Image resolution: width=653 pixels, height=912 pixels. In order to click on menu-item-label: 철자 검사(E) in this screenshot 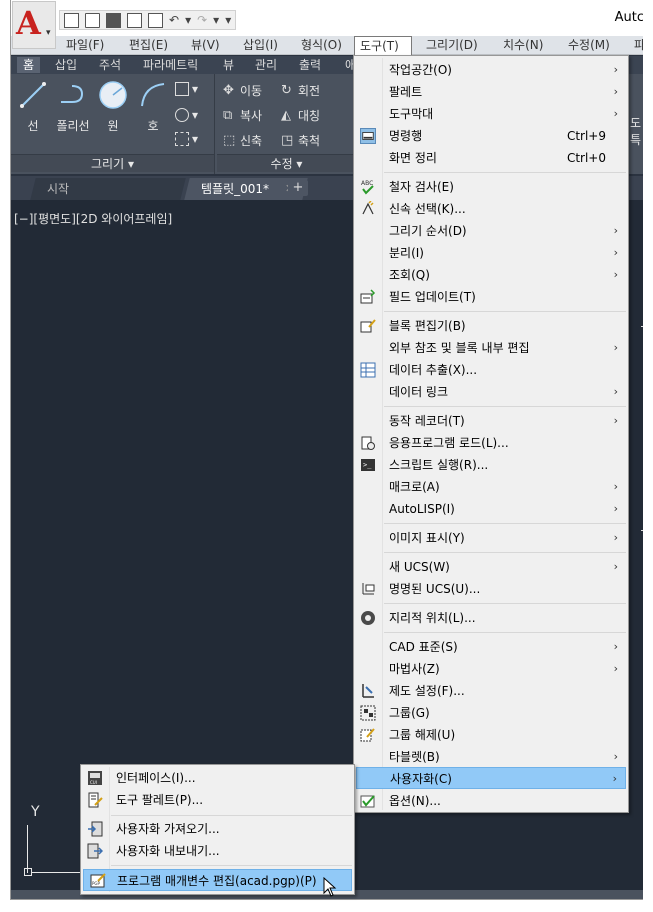, I will do `click(421, 187)`.